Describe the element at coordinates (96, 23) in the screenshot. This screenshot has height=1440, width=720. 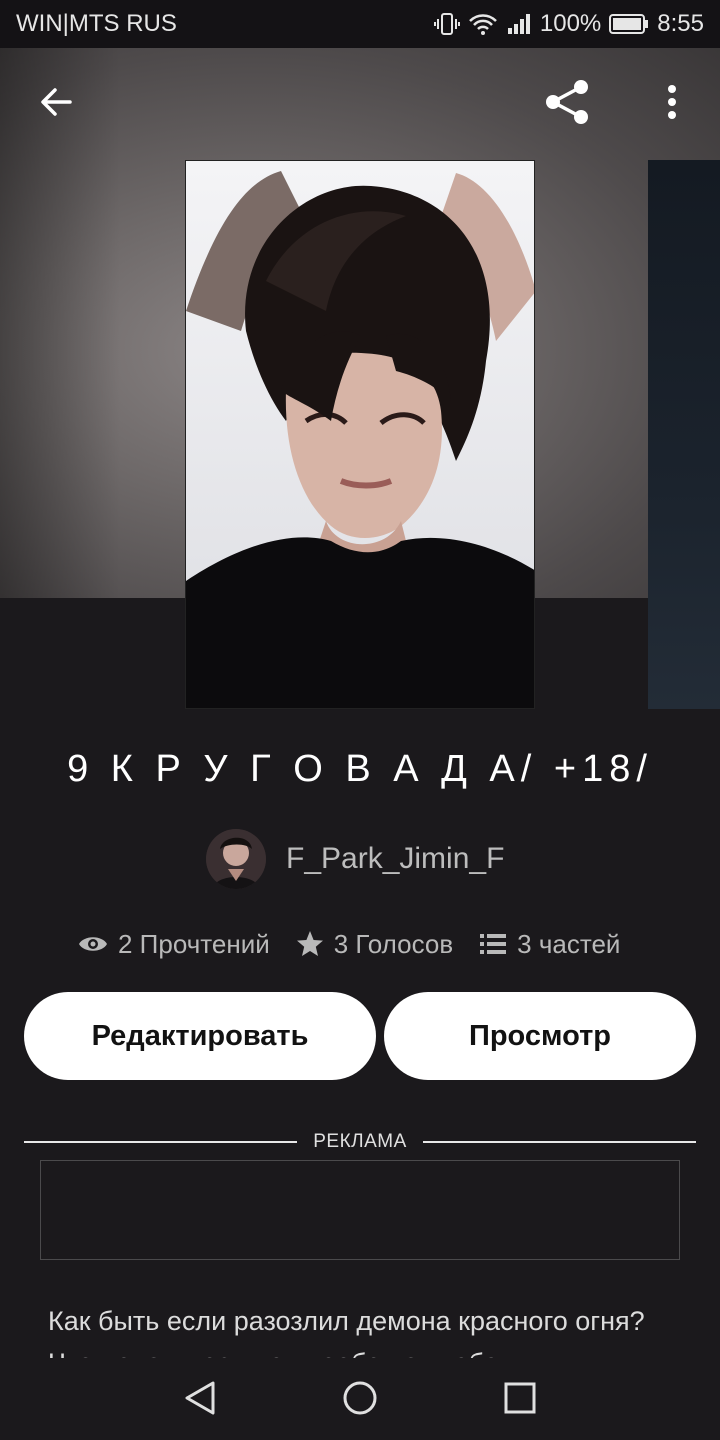
I see `carrier-label: WIN|MTS RUS` at that location.